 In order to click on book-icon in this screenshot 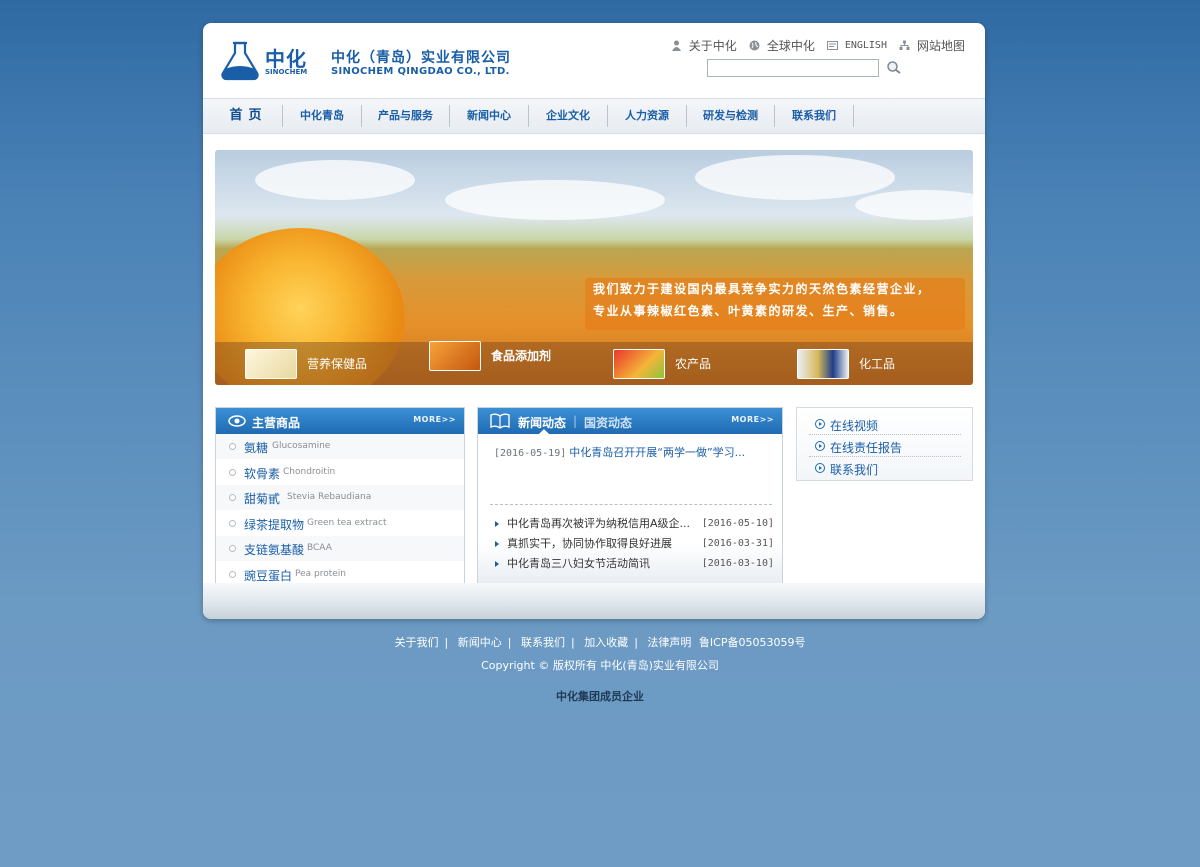, I will do `click(500, 421)`.